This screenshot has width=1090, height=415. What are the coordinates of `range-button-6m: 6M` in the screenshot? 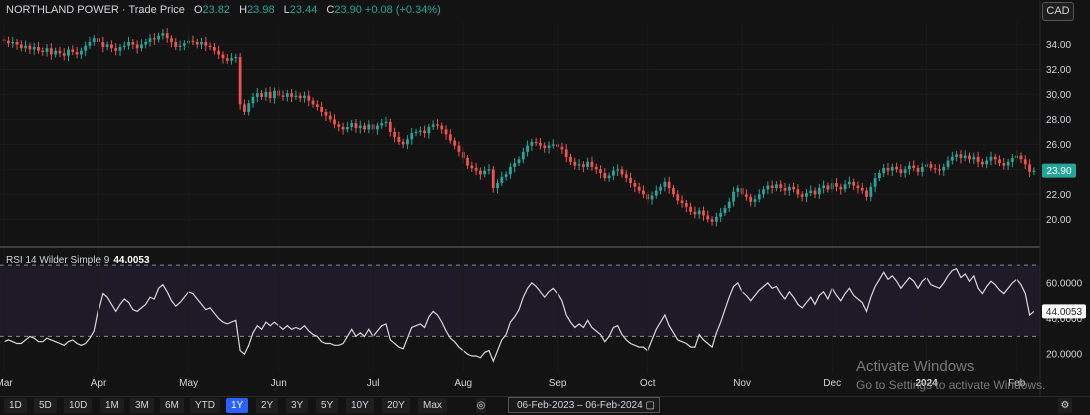 It's located at (172, 405).